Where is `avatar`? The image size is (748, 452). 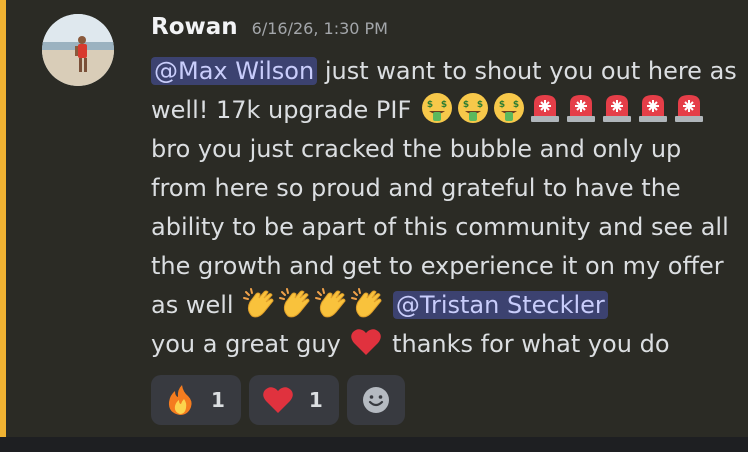
avatar is located at coordinates (78, 50).